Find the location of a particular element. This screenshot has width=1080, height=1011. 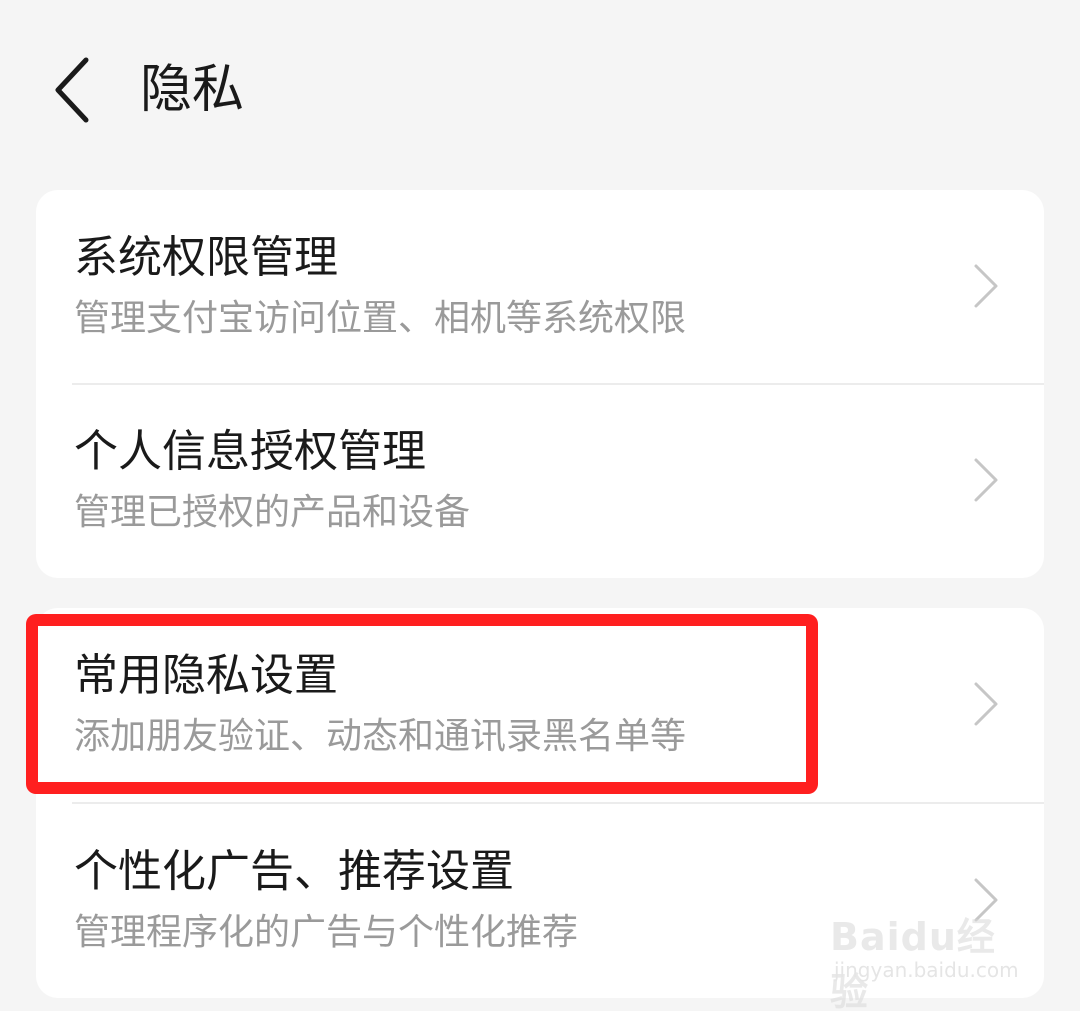

list-item-subtitle: 管理支付宝访问位置、相机等系统权限 is located at coordinates (380, 318).